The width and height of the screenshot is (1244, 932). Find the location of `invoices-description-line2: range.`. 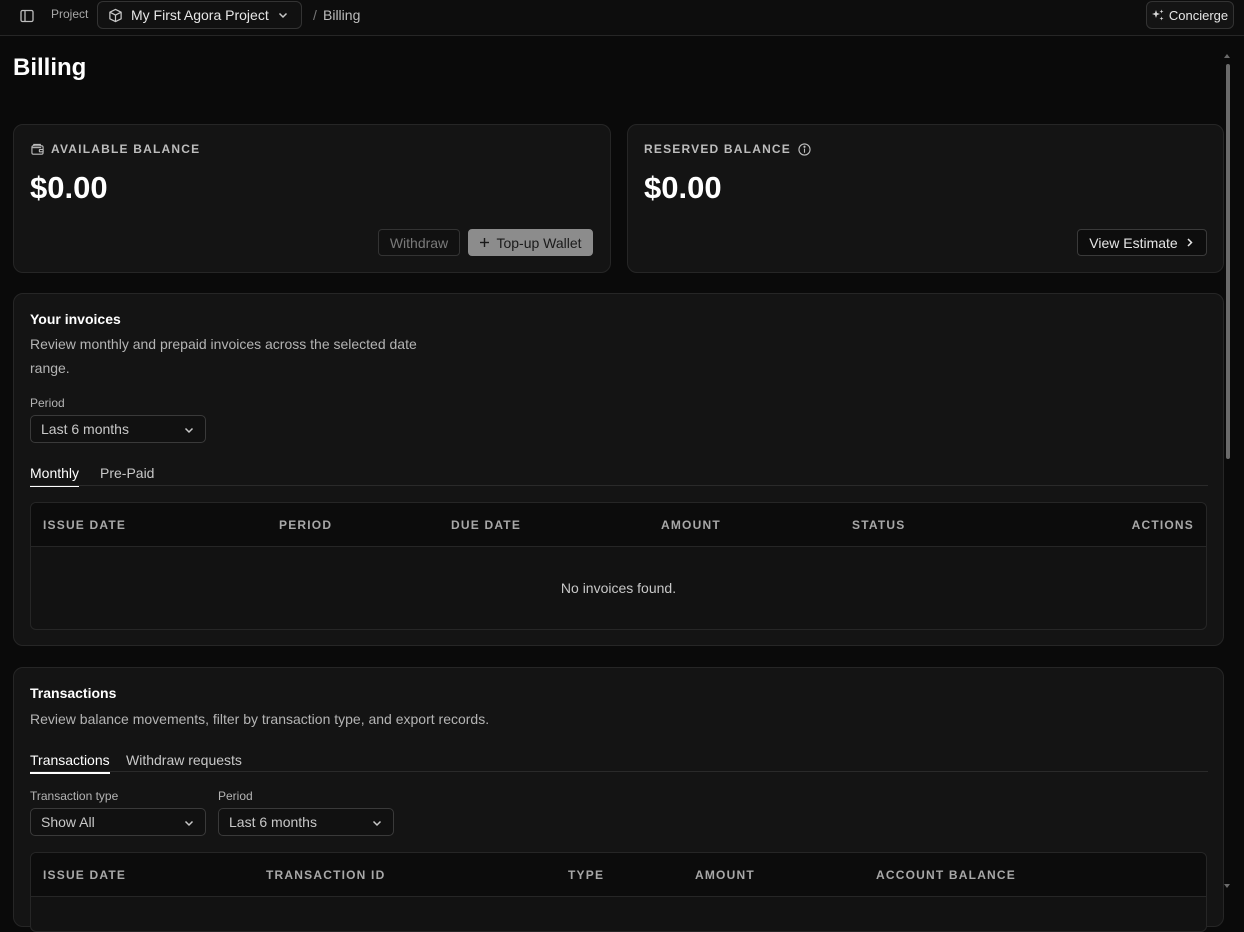

invoices-description-line2: range. is located at coordinates (50, 368).